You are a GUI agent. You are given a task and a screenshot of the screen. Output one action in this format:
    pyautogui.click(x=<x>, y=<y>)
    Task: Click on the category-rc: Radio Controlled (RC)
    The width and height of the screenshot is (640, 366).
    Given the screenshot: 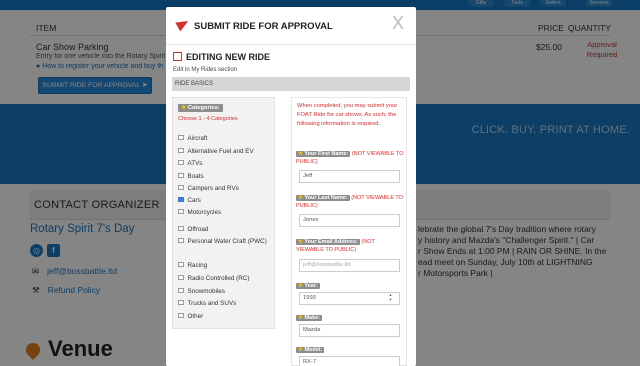 What is the action you would take?
    pyautogui.click(x=214, y=278)
    